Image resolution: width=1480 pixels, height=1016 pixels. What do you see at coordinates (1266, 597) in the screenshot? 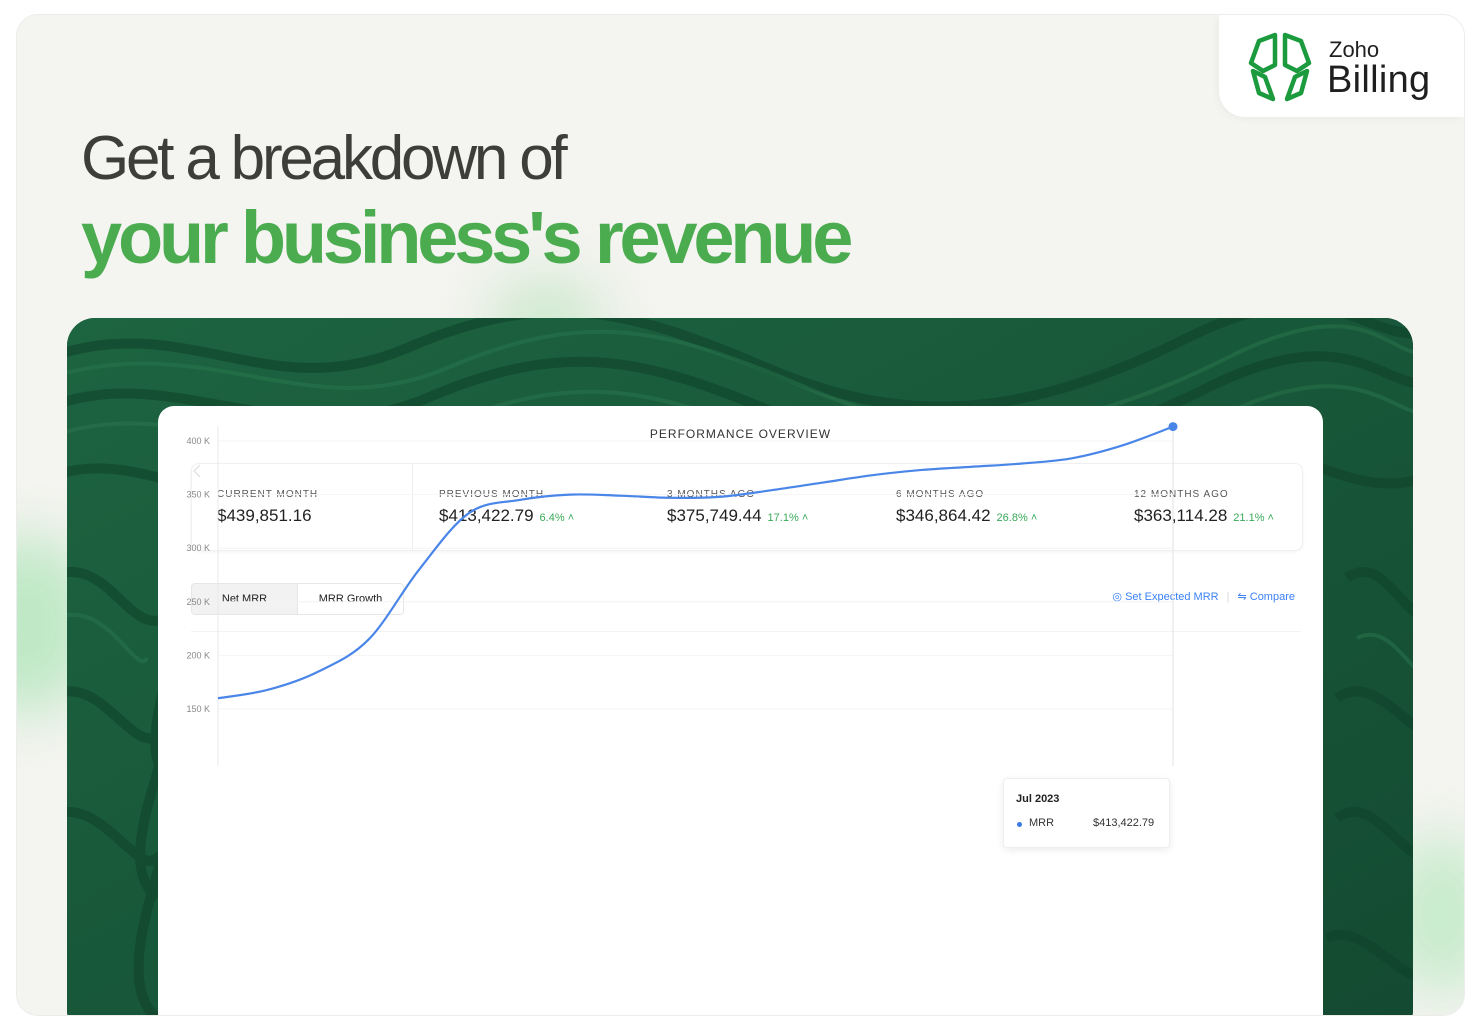
I see `compare-link: ⇋ Compare` at bounding box center [1266, 597].